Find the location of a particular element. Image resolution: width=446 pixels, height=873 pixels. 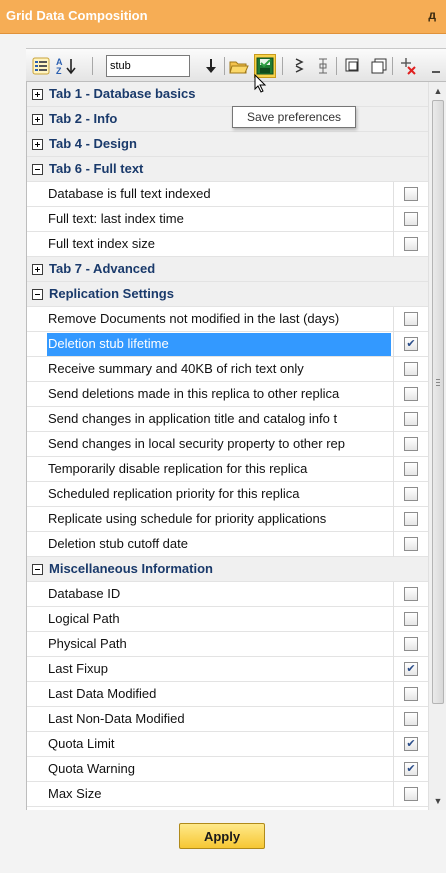

property-name: Quota Limit is located at coordinates (81, 743).